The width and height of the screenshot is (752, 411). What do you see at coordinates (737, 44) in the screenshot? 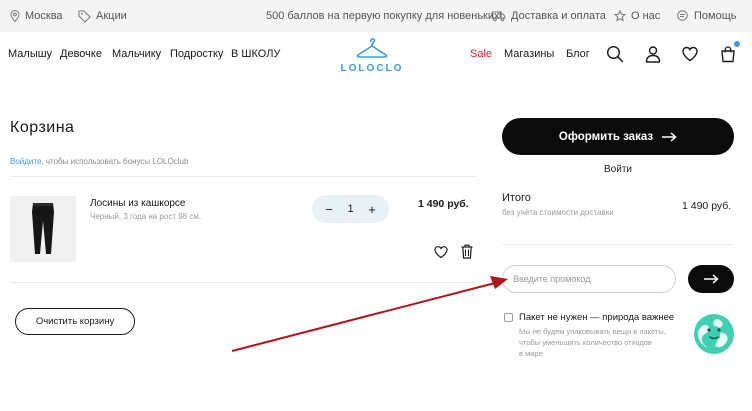
I see `cart-indicator-dot` at bounding box center [737, 44].